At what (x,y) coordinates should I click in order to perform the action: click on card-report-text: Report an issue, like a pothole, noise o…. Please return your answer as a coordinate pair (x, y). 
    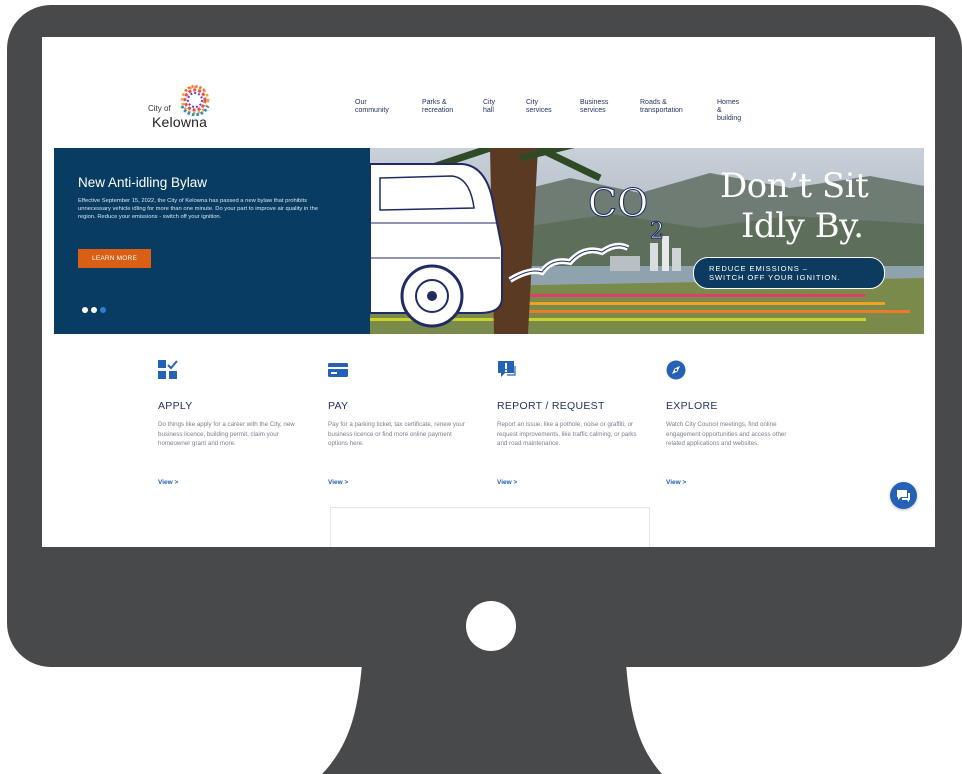
    Looking at the image, I should click on (567, 434).